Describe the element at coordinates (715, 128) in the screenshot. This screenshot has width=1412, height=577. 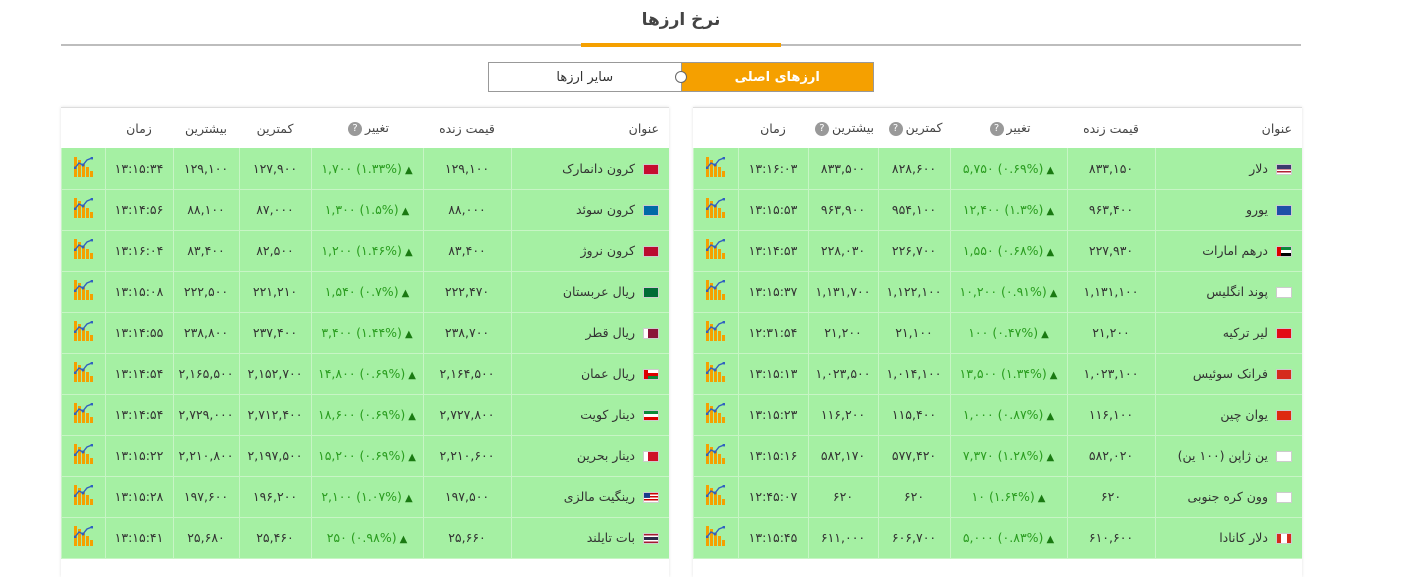
I see `col-chart` at that location.